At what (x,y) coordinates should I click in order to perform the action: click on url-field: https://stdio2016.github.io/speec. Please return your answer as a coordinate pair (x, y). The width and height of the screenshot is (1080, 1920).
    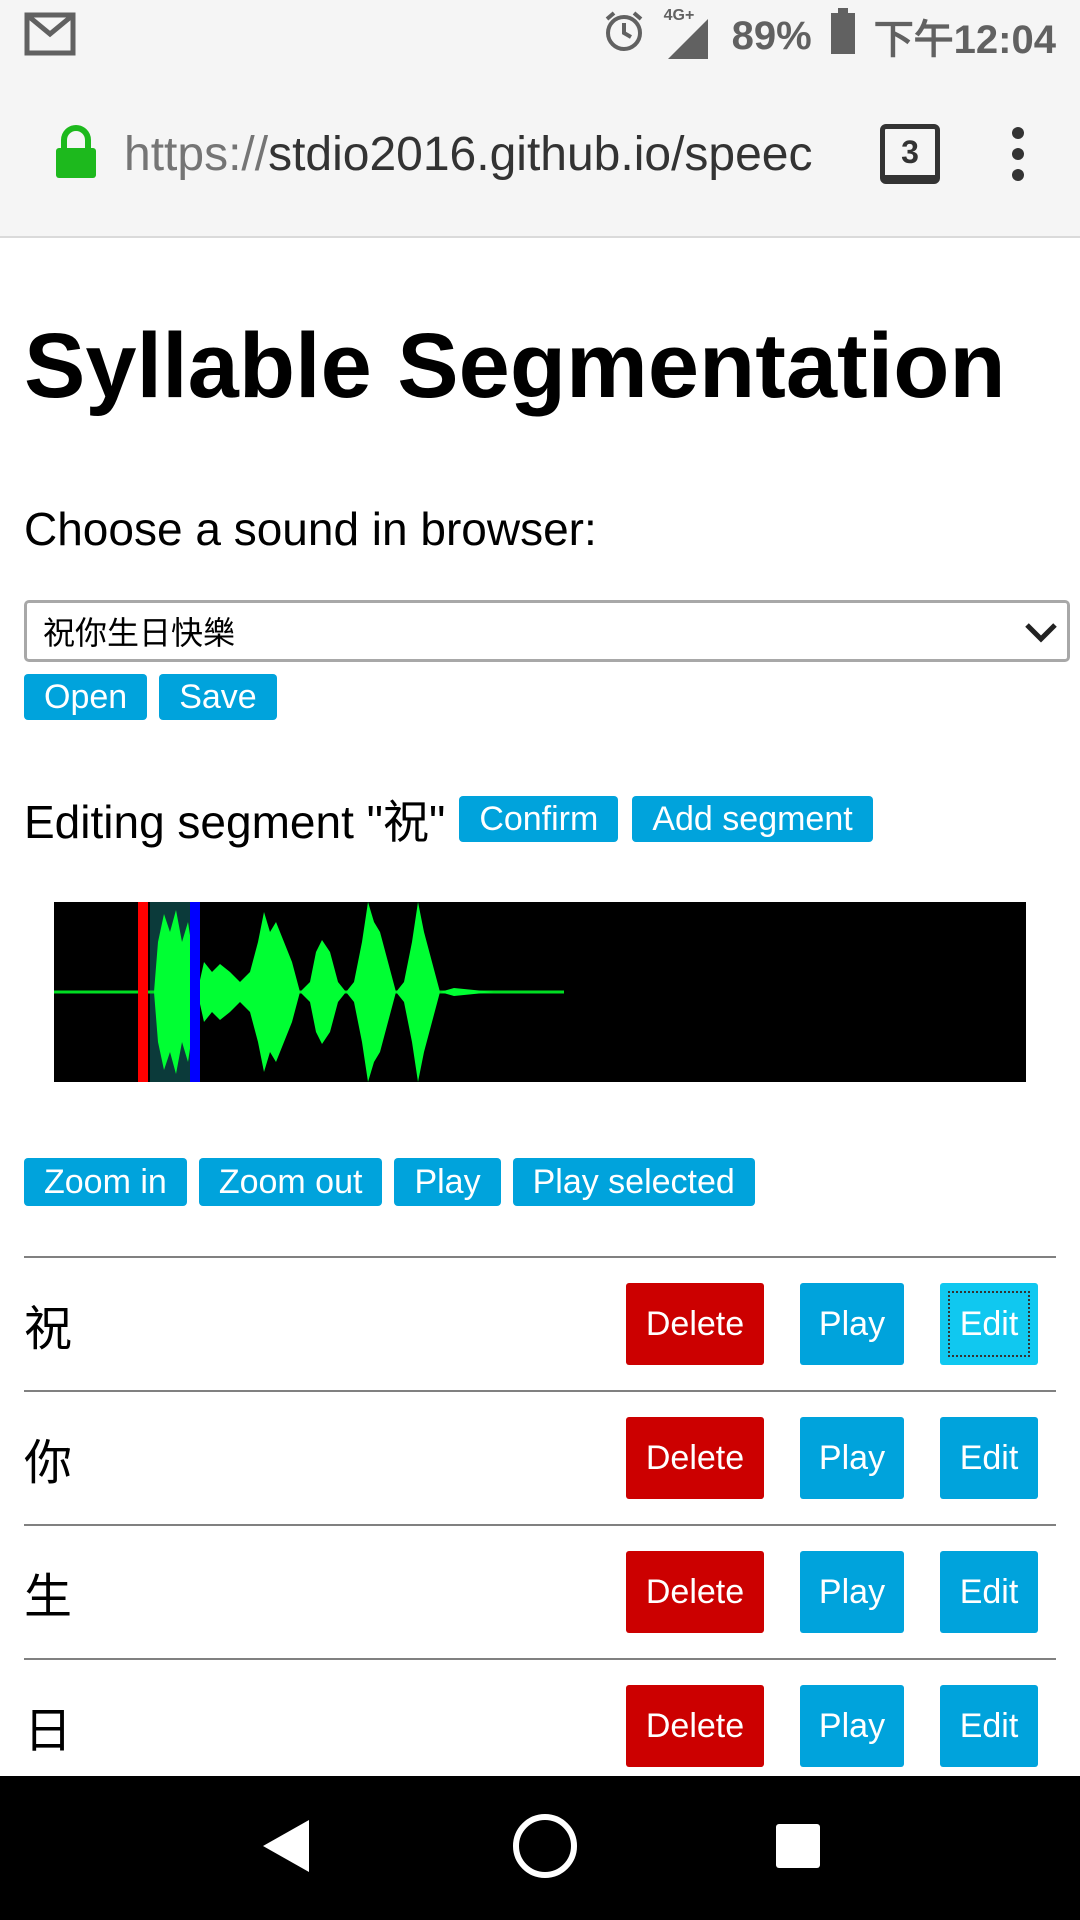
    Looking at the image, I should click on (449, 154).